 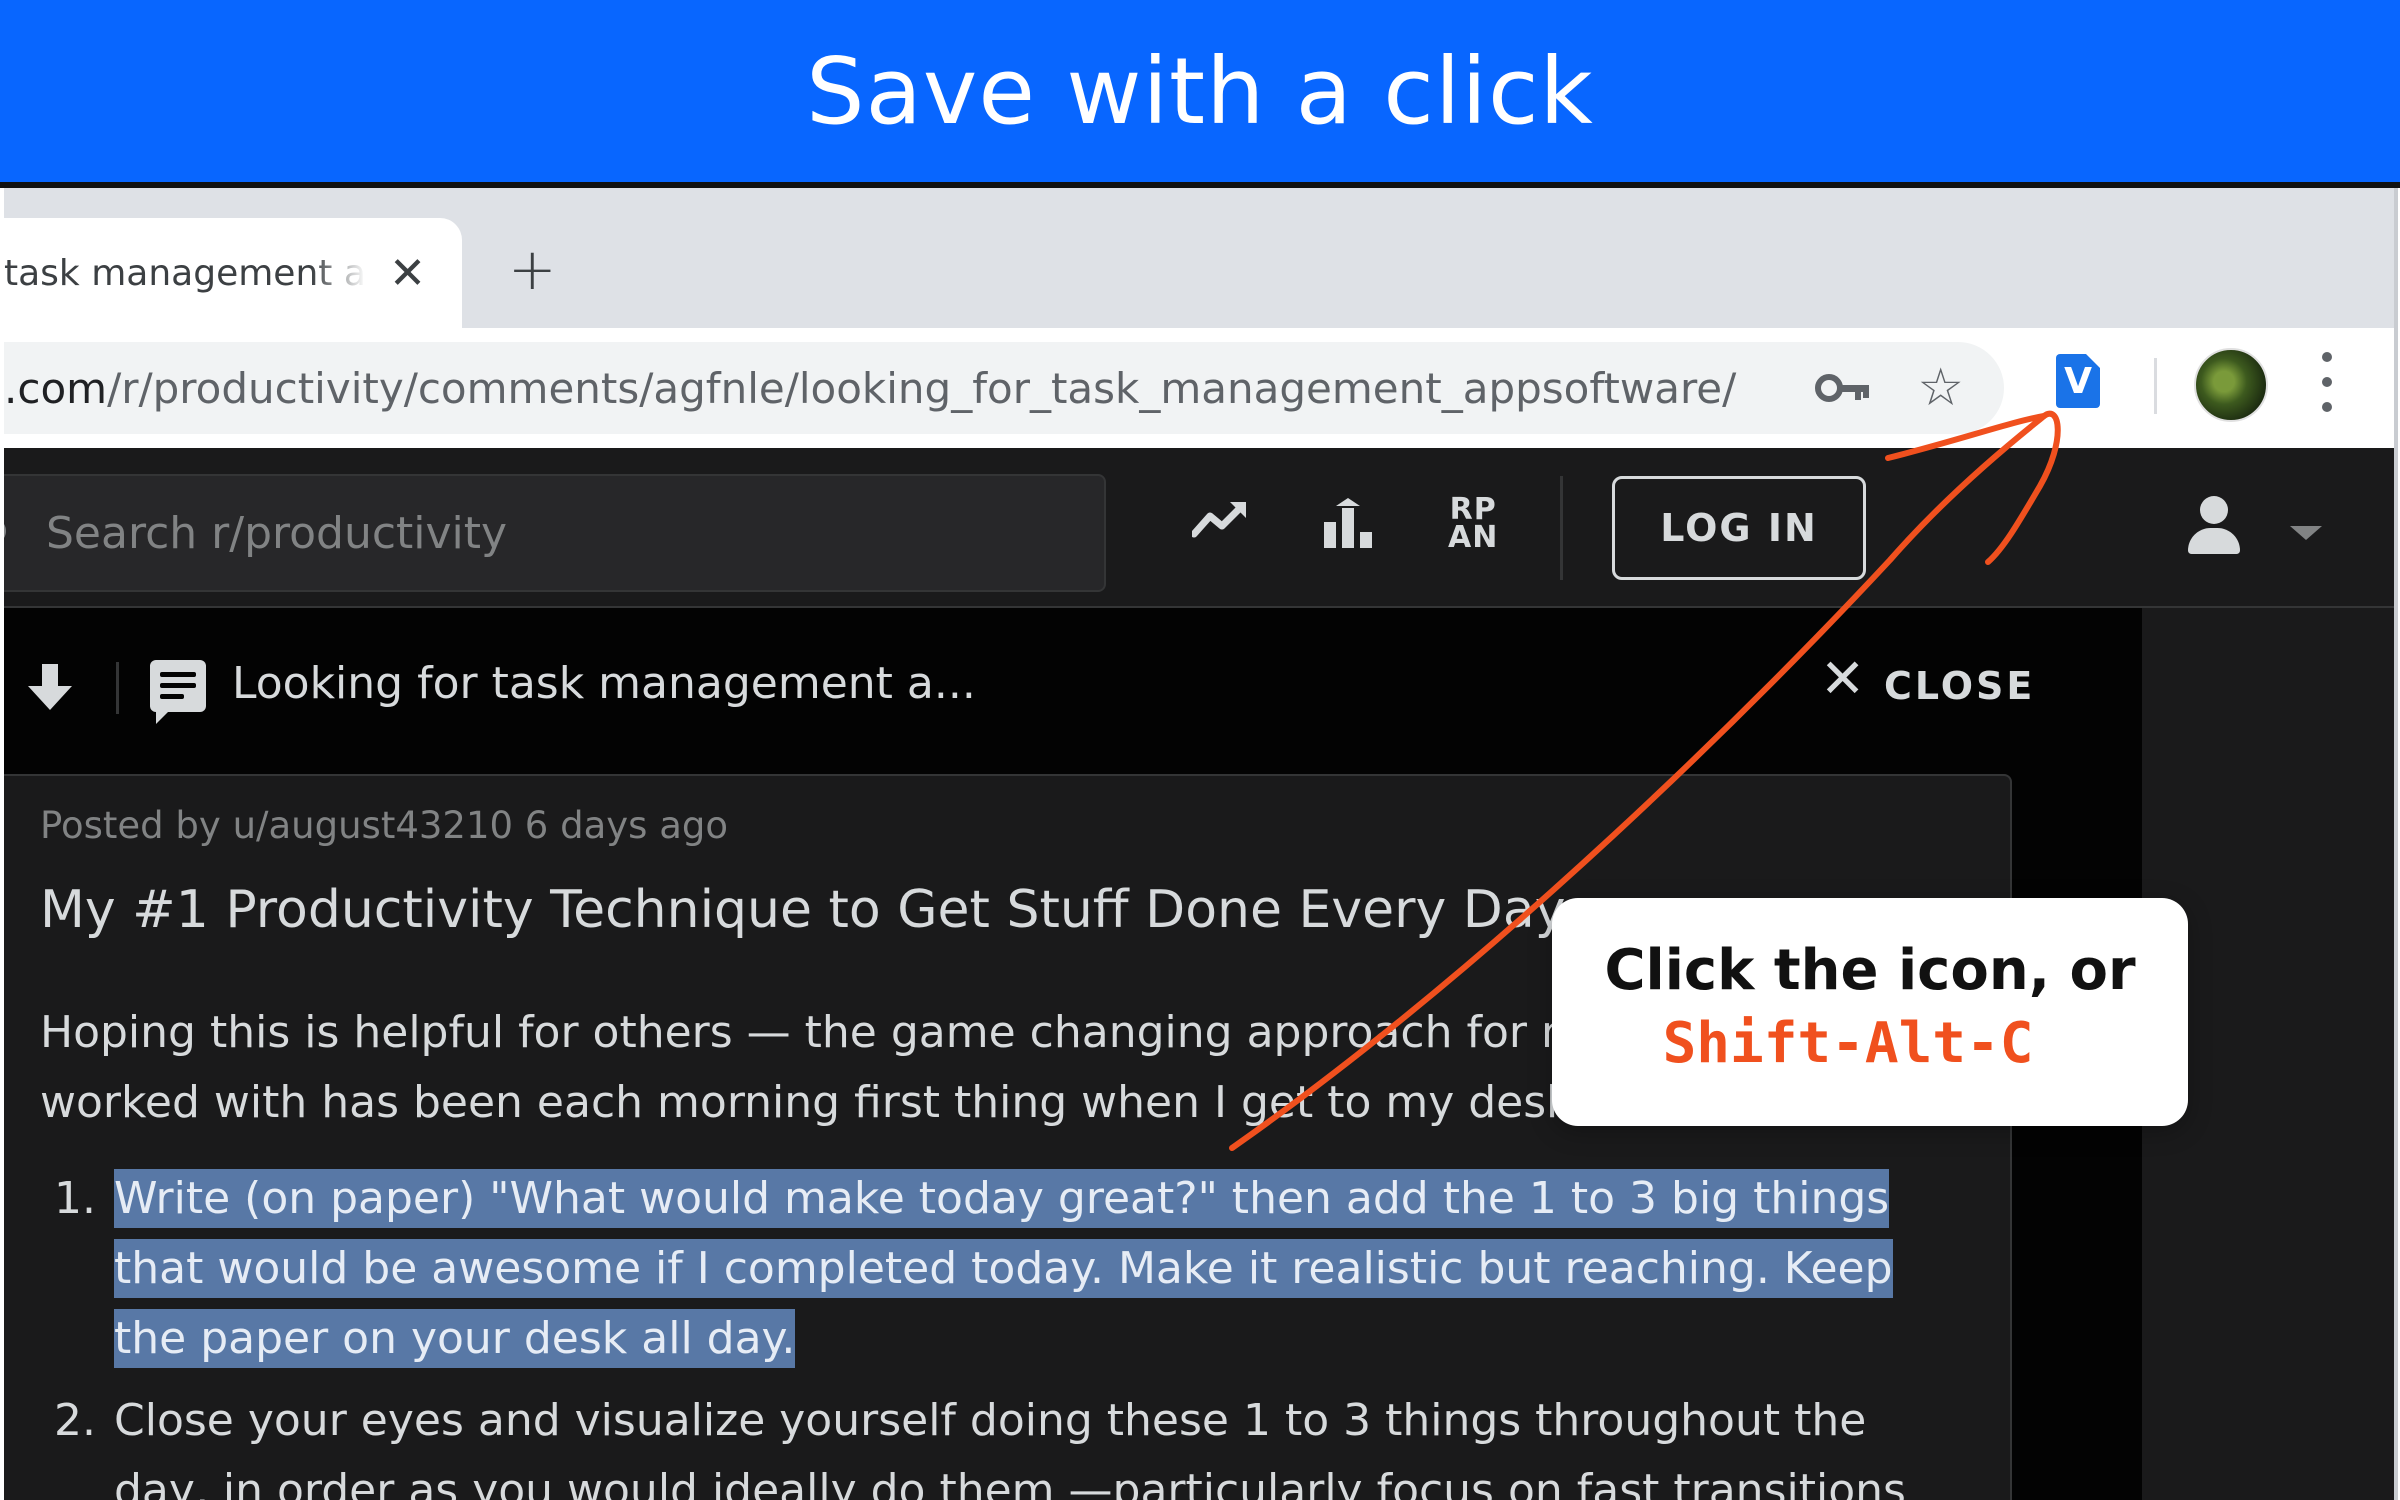 I want to click on search-icon, so click(x=5, y=531).